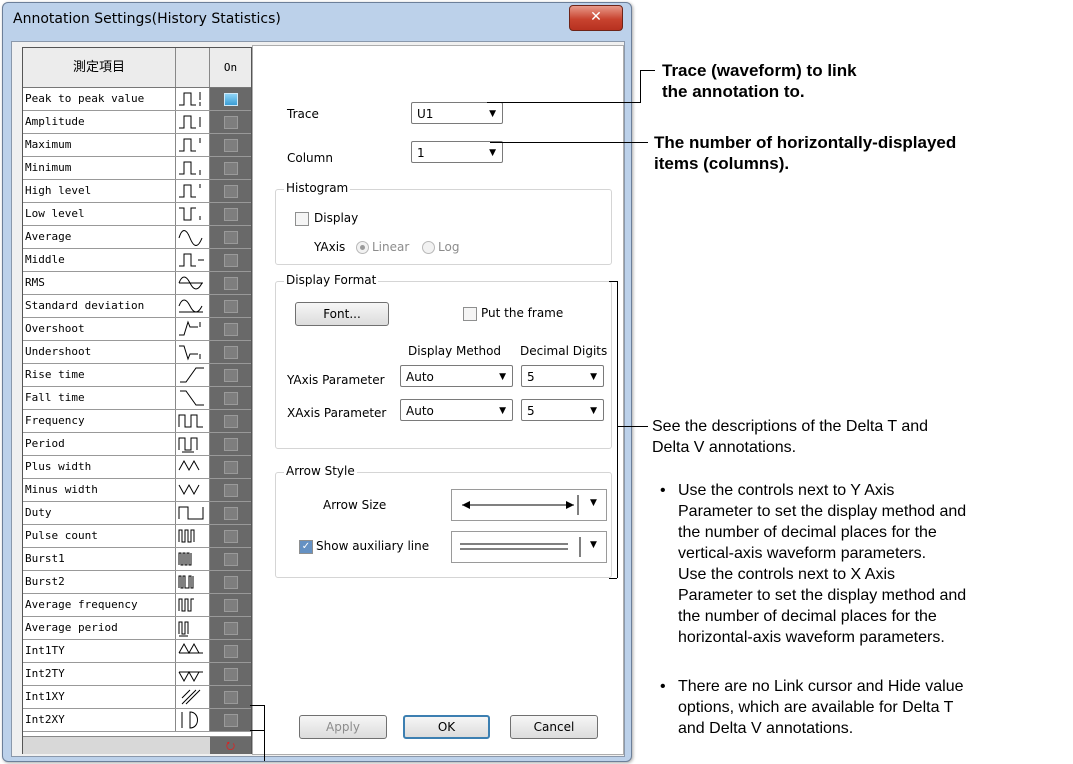 This screenshot has width=1073, height=764. Describe the element at coordinates (562, 376) in the screenshot. I see `yaxis-digits-select: 5 ▼` at that location.